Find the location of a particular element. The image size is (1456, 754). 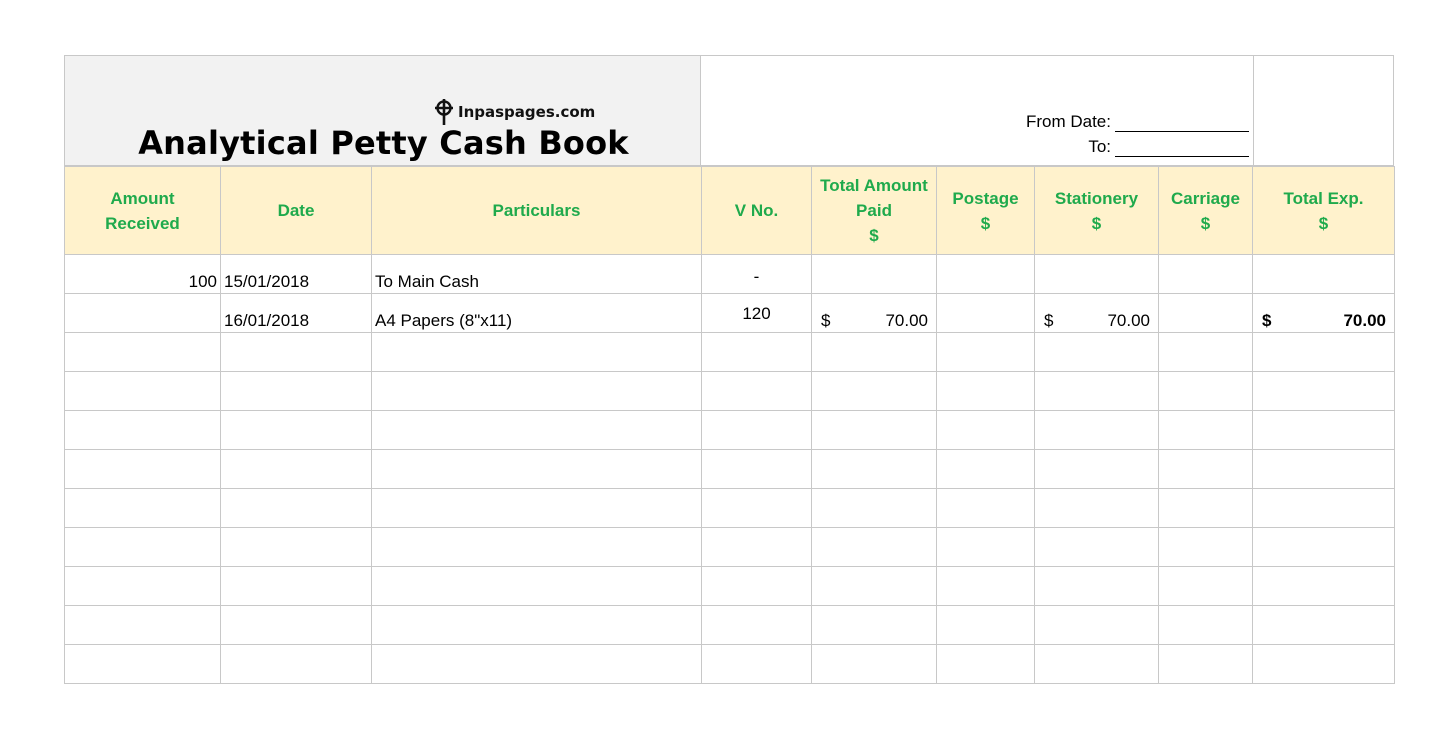

cell-v-no: 120 is located at coordinates (756, 313).